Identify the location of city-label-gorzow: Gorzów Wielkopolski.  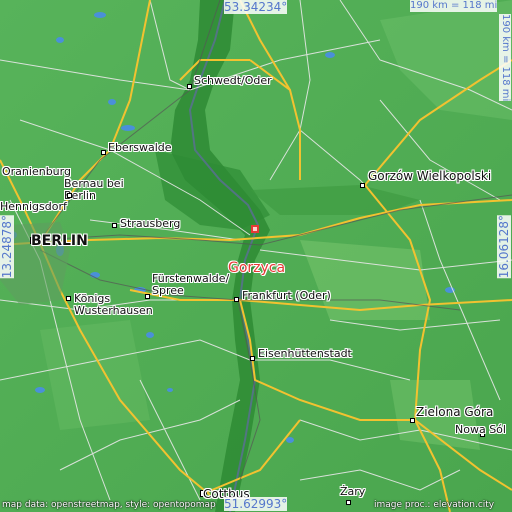
(429, 176).